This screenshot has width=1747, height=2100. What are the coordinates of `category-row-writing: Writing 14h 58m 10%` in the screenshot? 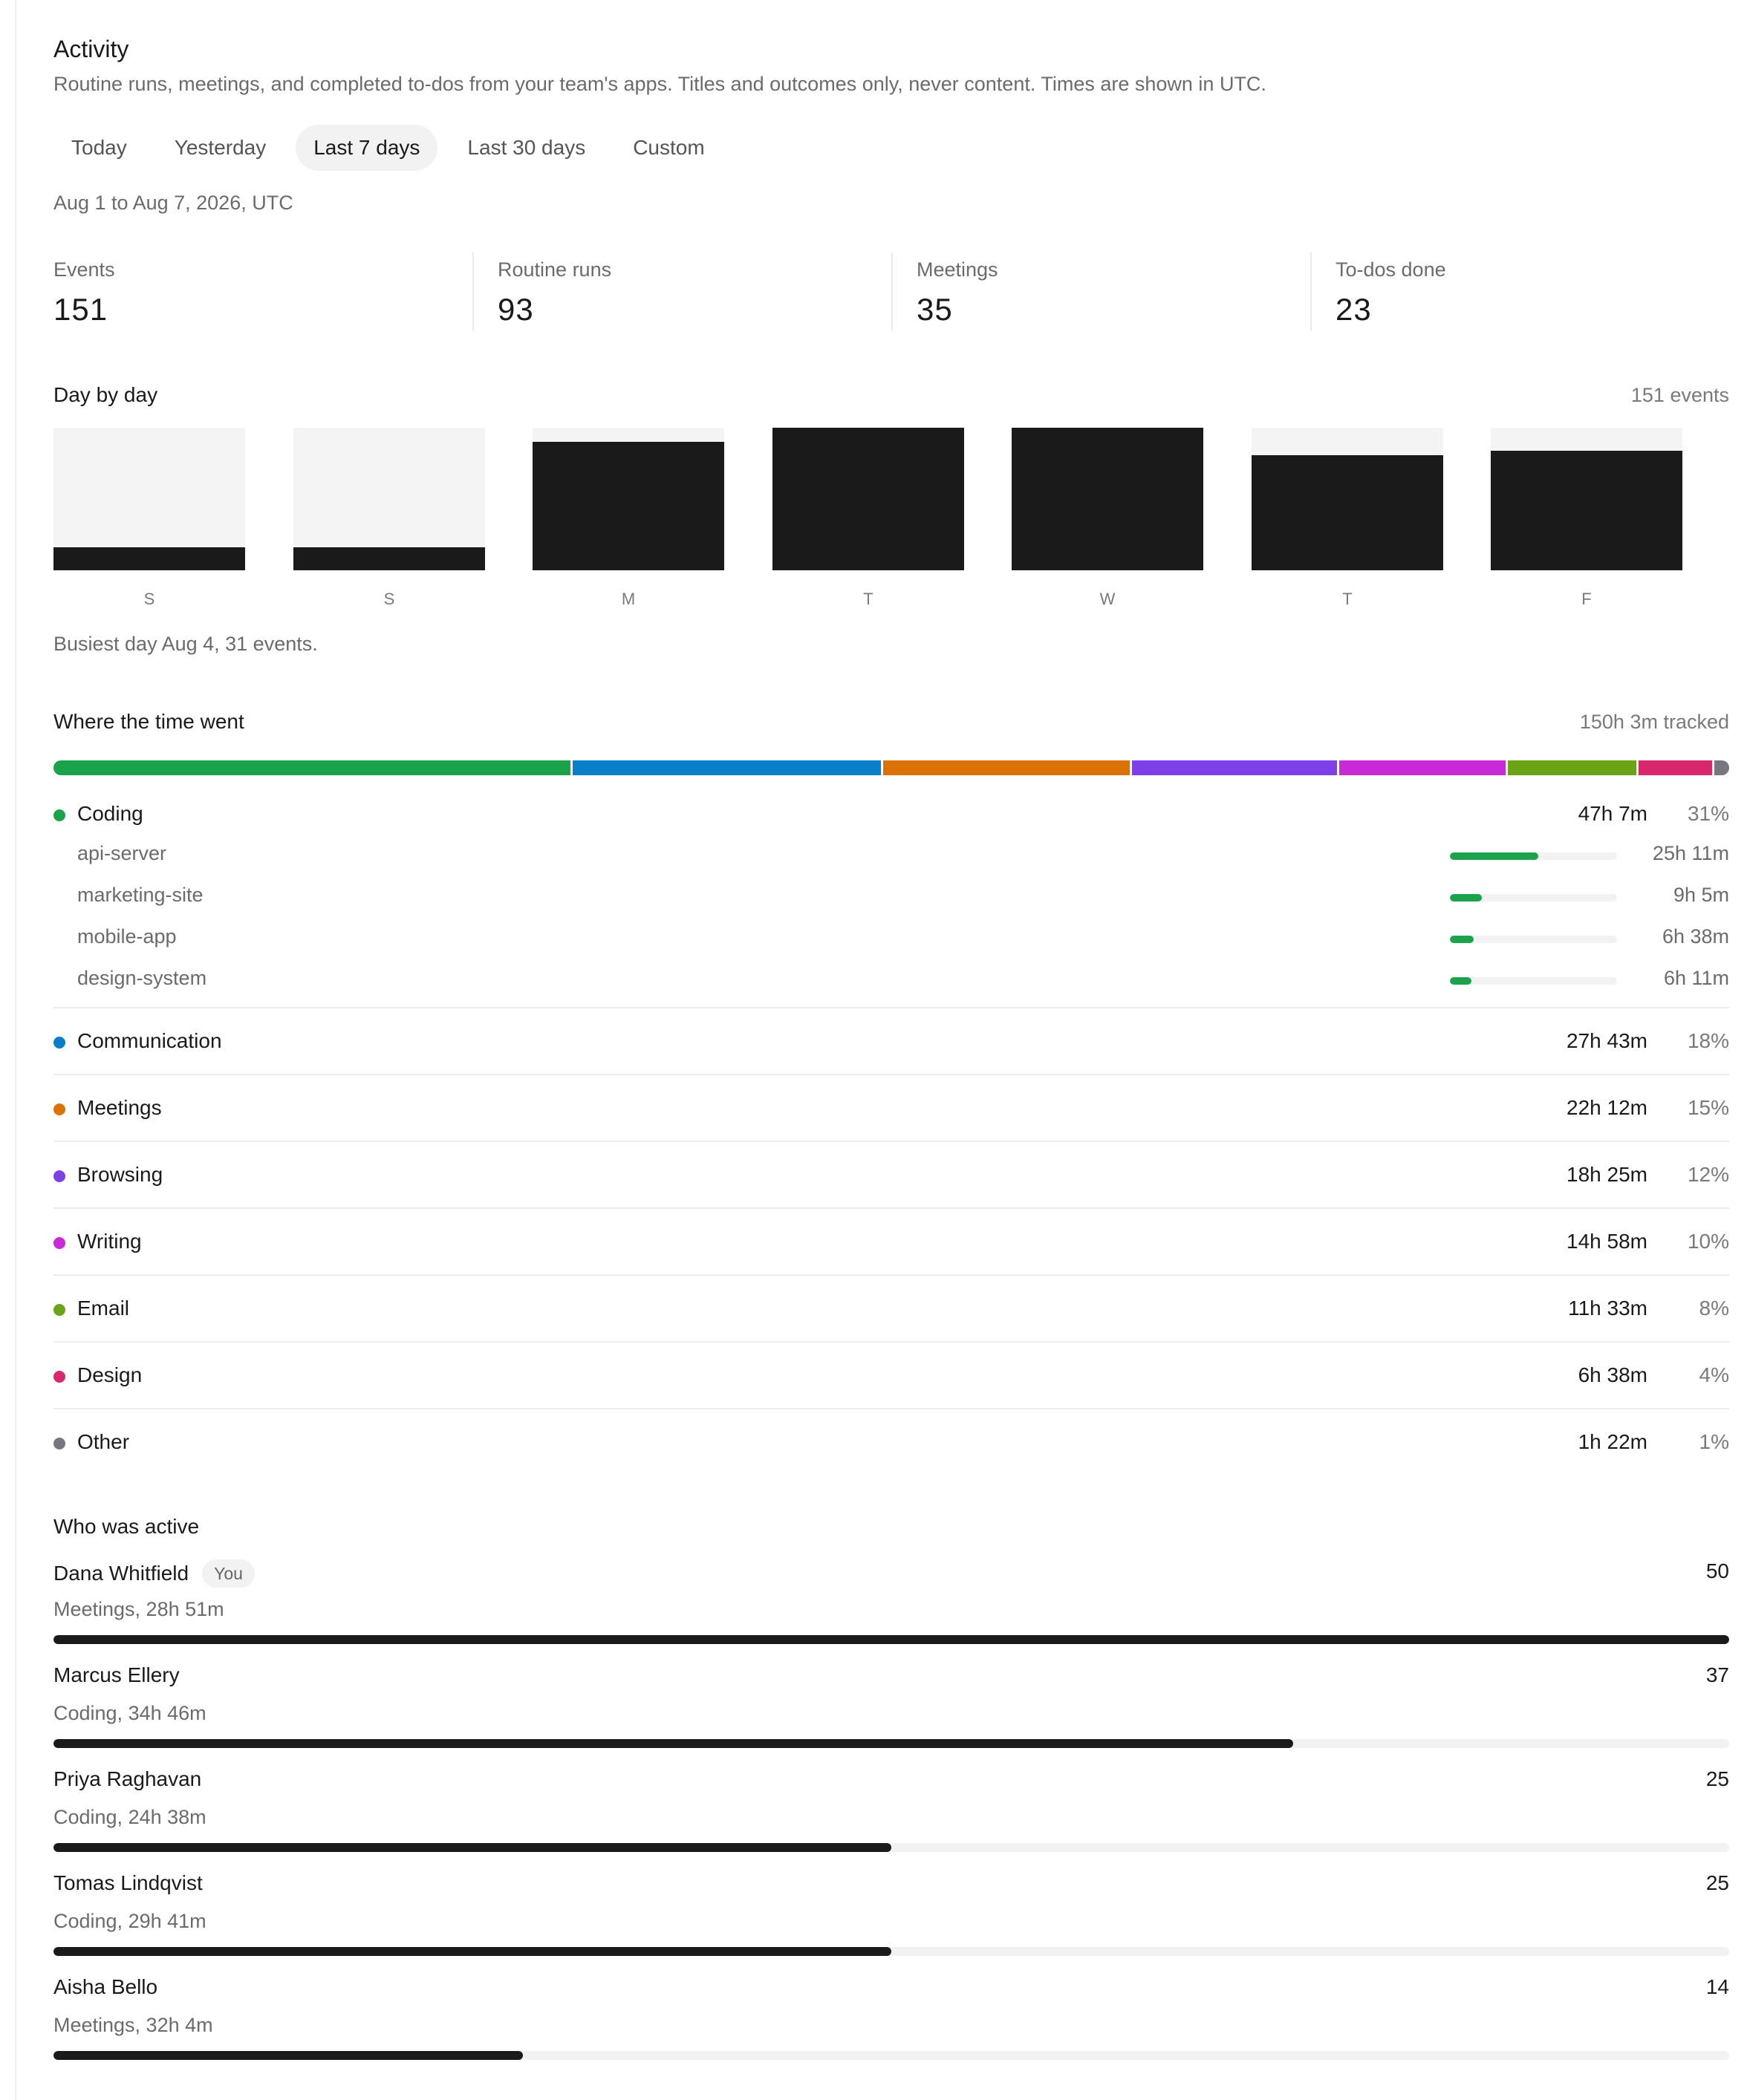 It's located at (891, 1240).